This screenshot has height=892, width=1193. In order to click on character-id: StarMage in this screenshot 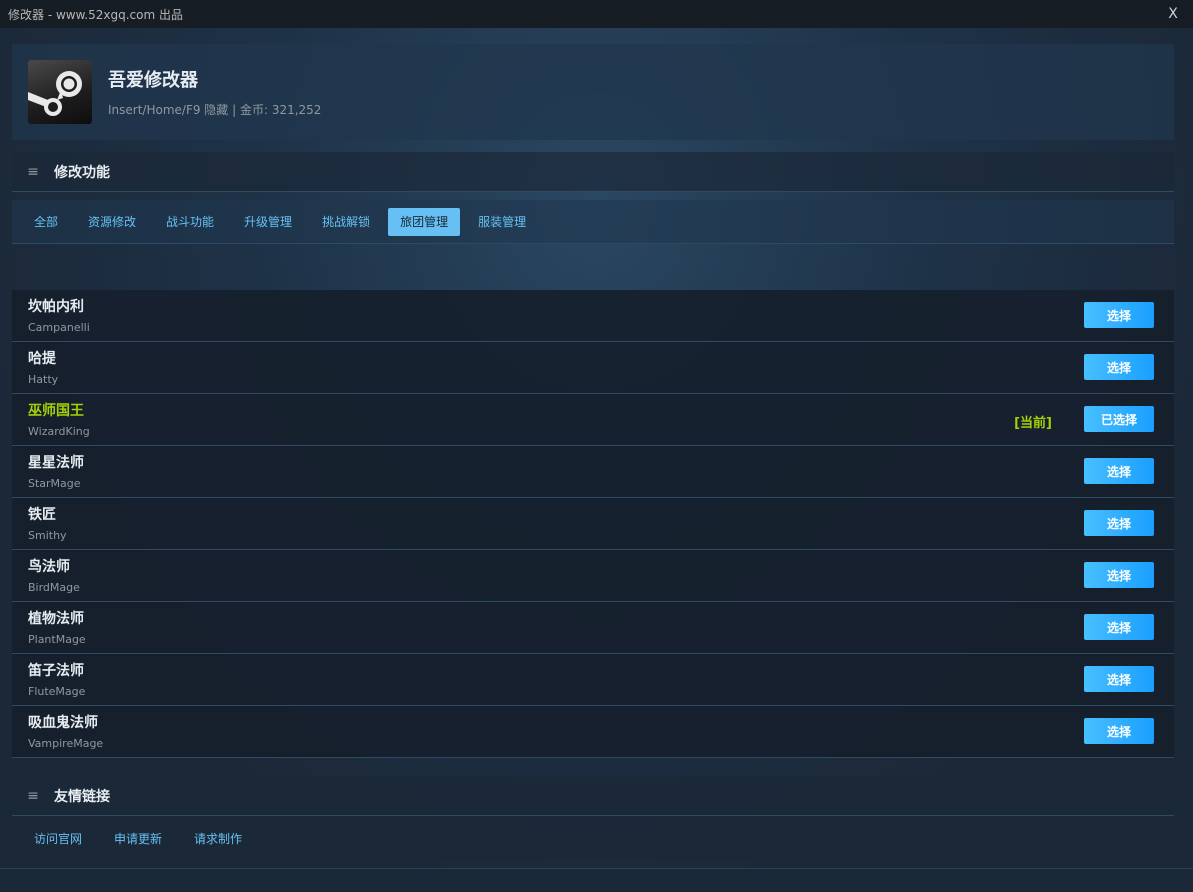, I will do `click(54, 483)`.